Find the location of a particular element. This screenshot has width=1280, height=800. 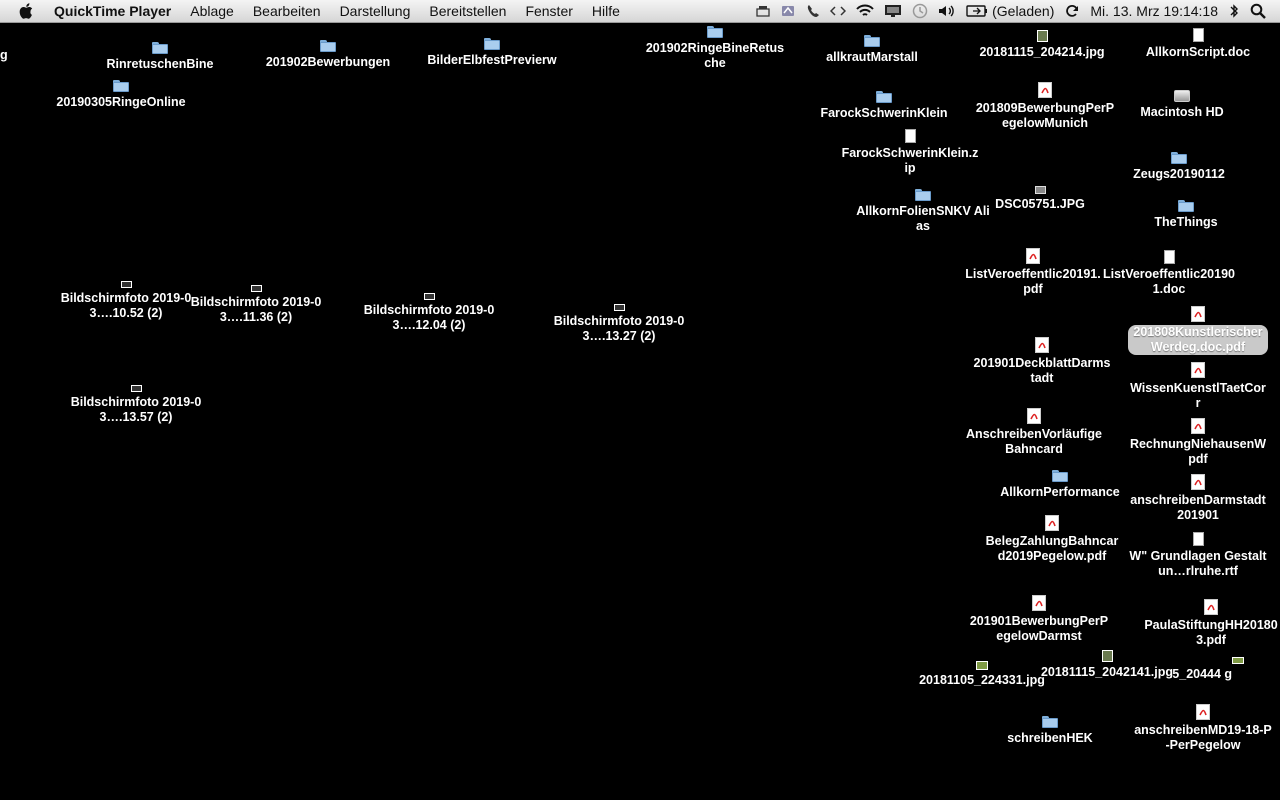

desktop-item: 201902RingeBineRetusche is located at coordinates (715, 47).